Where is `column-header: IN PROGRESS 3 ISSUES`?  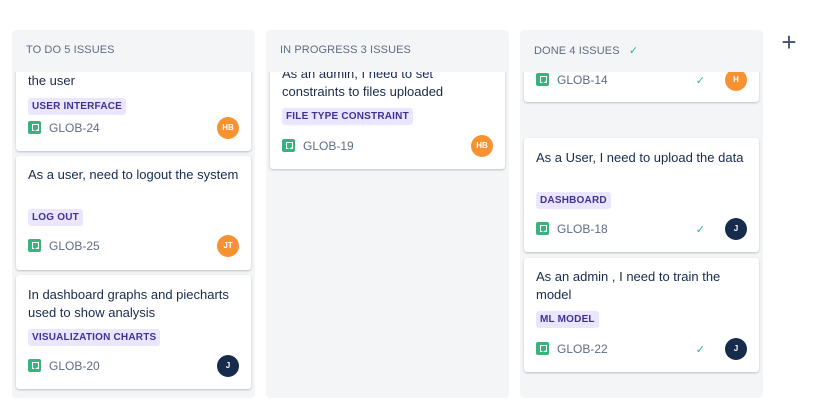 column-header: IN PROGRESS 3 ISSUES is located at coordinates (387, 51).